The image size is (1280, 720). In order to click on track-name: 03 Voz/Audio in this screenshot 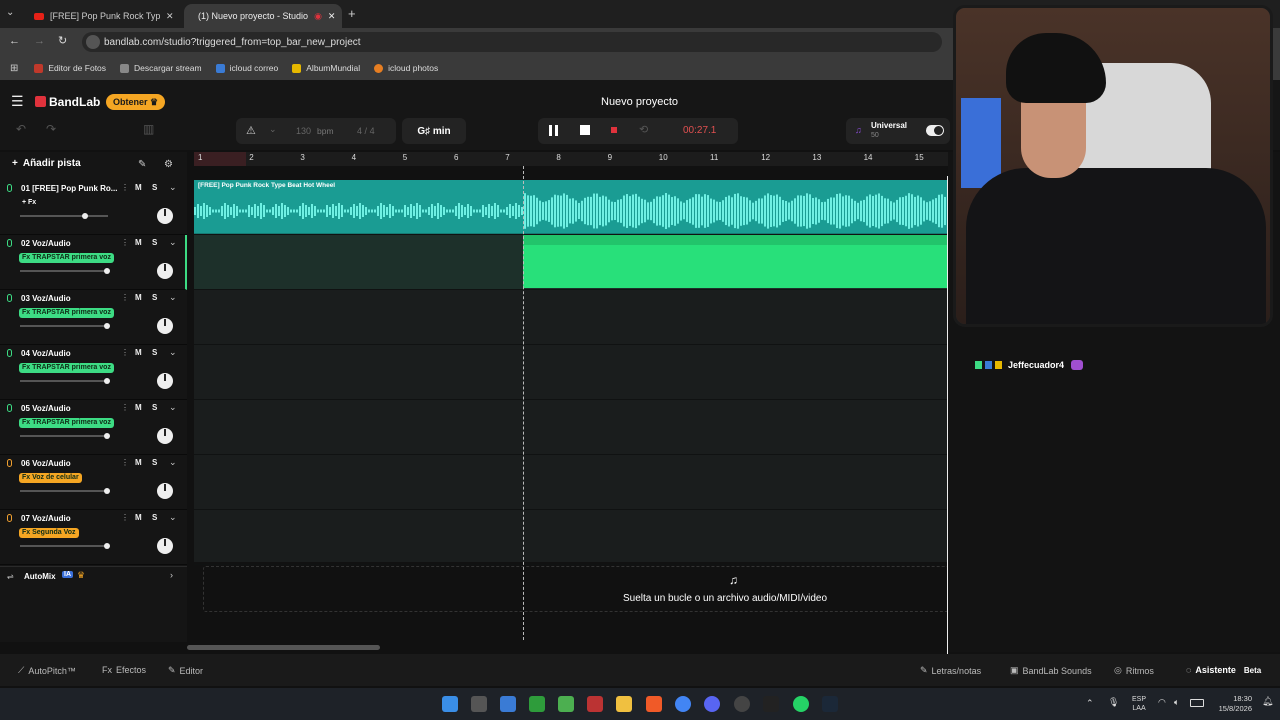, I will do `click(46, 298)`.